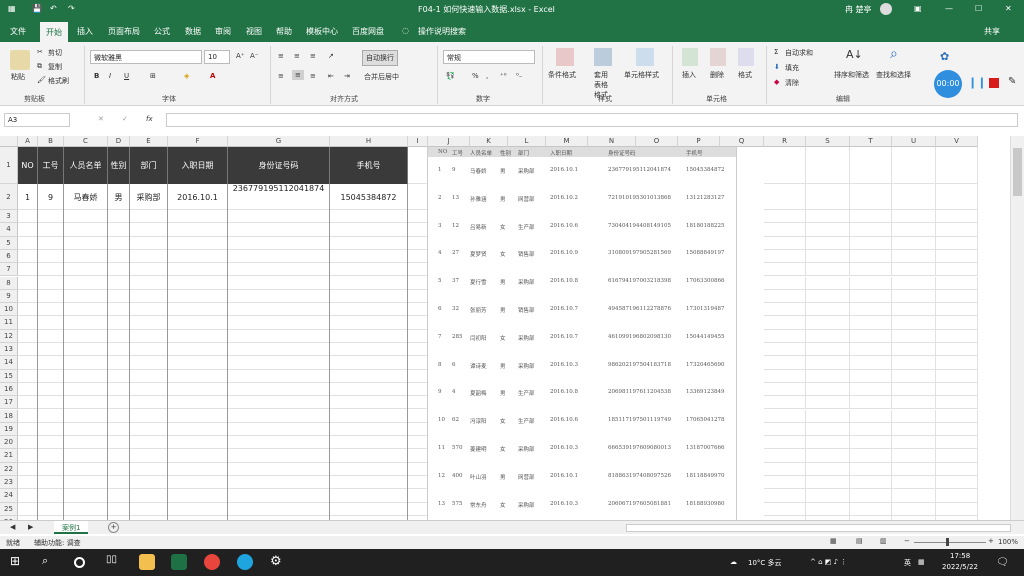 This screenshot has width=1024, height=576. Describe the element at coordinates (9, 416) in the screenshot. I see `row-header-18: 18` at that location.